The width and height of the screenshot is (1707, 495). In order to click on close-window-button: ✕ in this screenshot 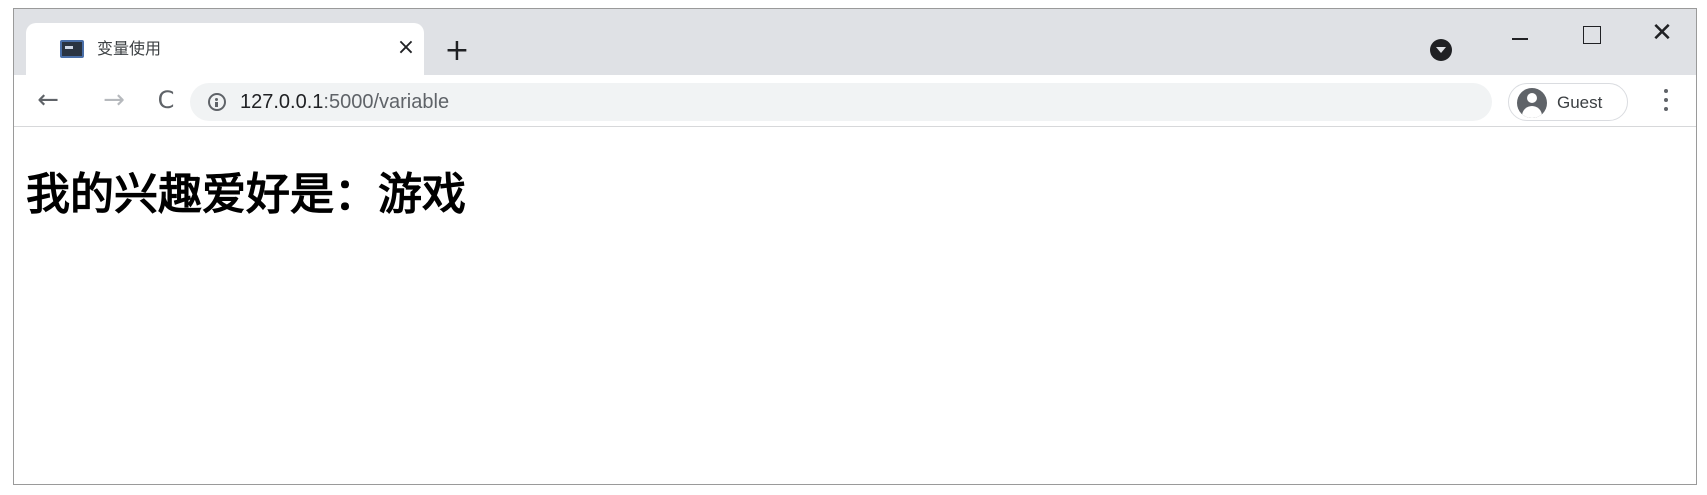, I will do `click(1662, 35)`.